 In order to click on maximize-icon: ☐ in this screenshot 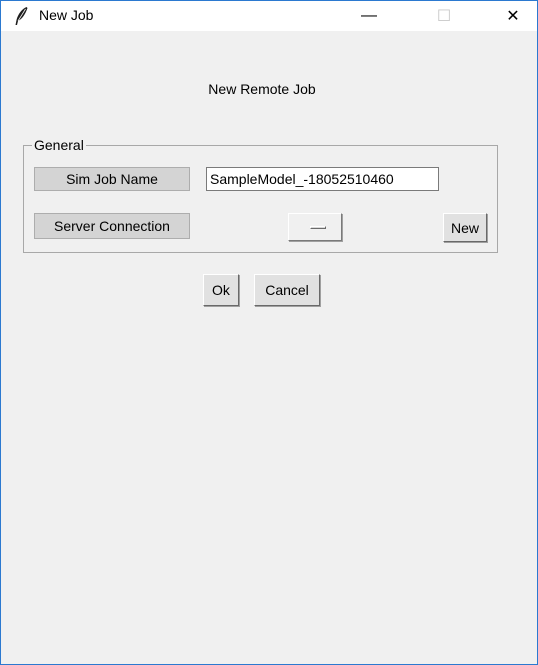, I will do `click(444, 16)`.